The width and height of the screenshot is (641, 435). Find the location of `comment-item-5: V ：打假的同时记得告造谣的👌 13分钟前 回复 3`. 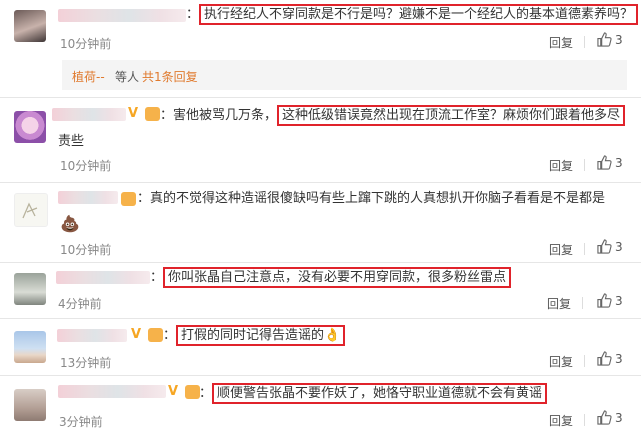

comment-item-5: V ：打假的同时记得告造谣的👌 13分钟前 回复 3 is located at coordinates (320, 346).